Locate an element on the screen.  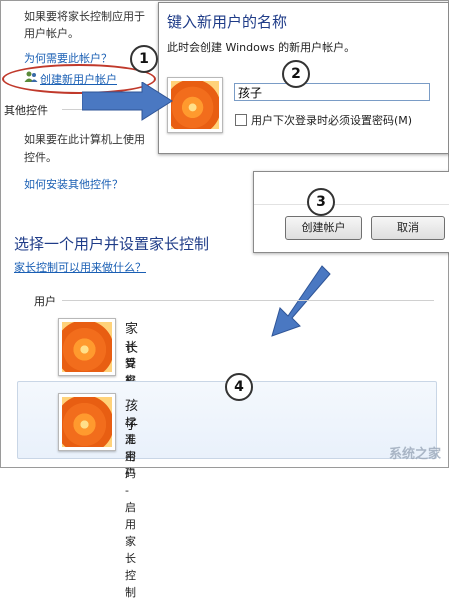
other-controls-heading: 其他控件 is located at coordinates (26, 110).